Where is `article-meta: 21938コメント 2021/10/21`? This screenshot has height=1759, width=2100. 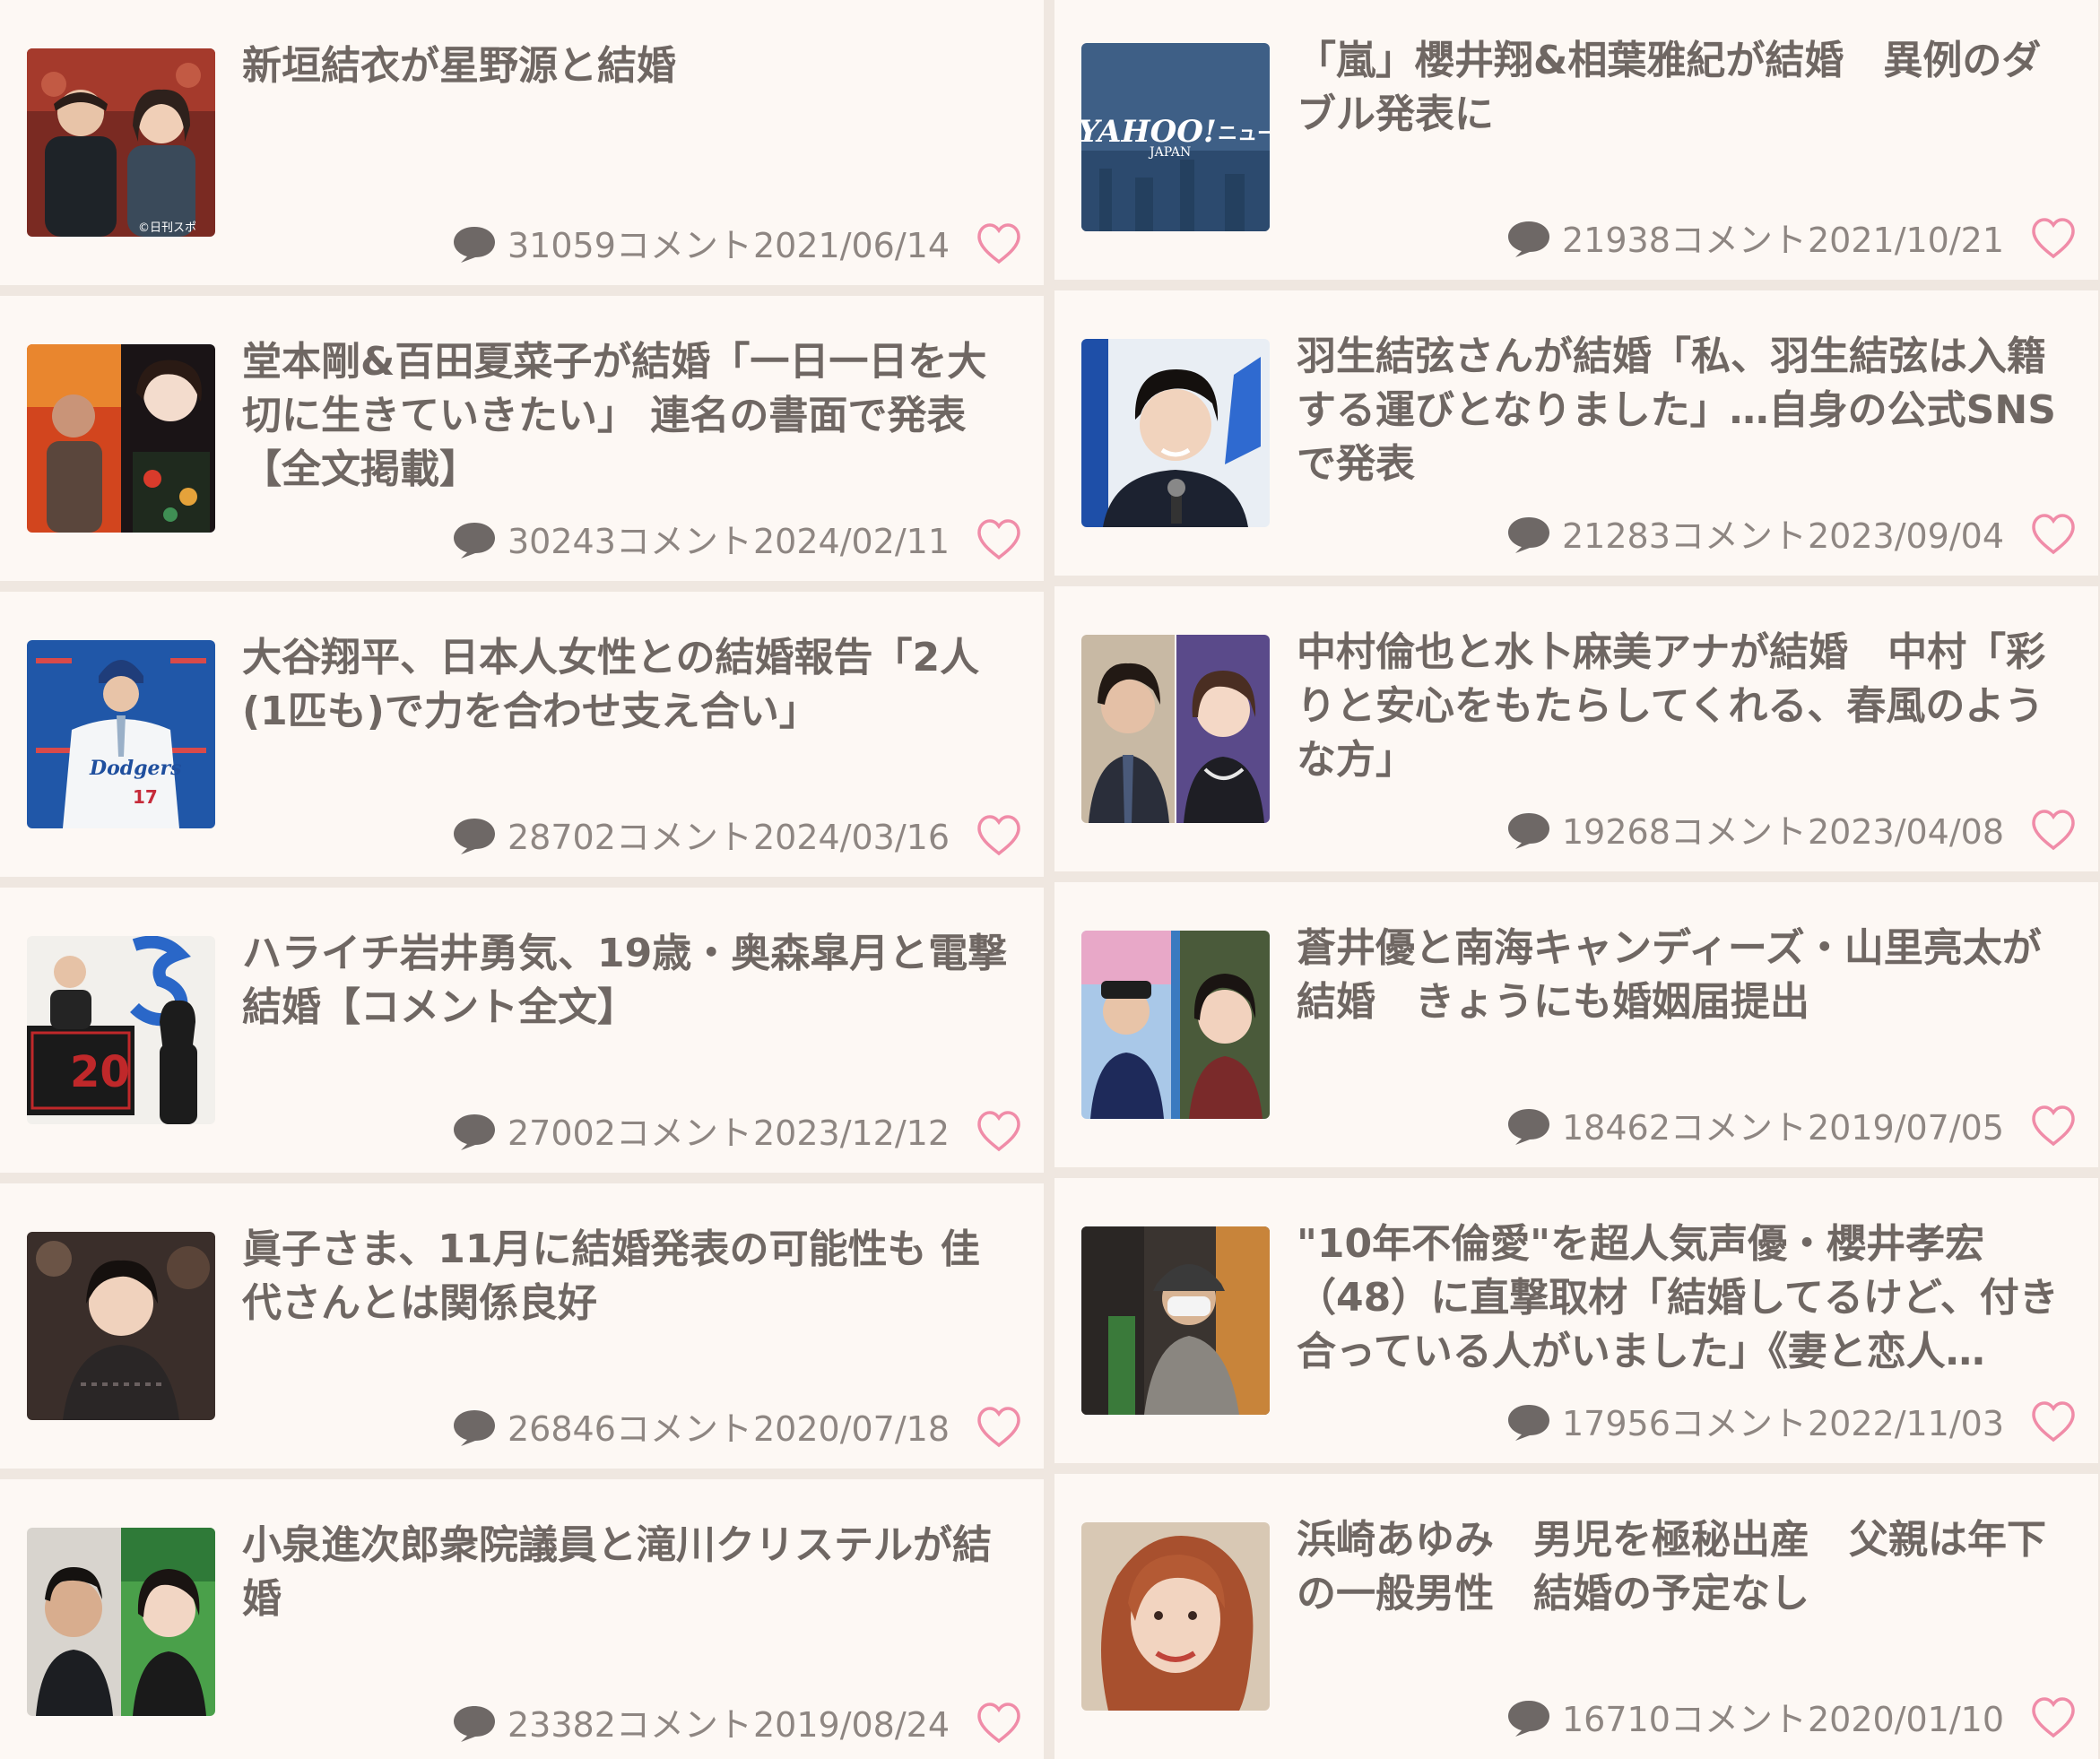 article-meta: 21938コメント 2021/10/21 is located at coordinates (1780, 239).